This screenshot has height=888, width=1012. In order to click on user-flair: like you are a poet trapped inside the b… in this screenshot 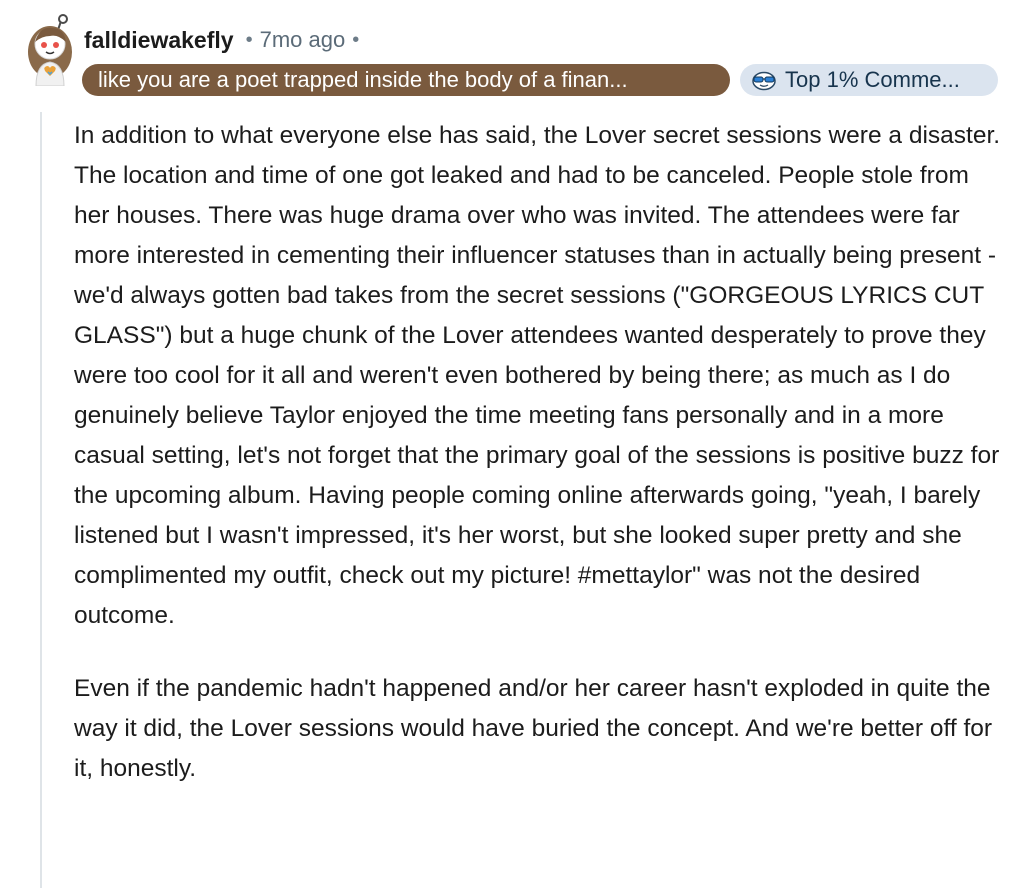, I will do `click(406, 80)`.